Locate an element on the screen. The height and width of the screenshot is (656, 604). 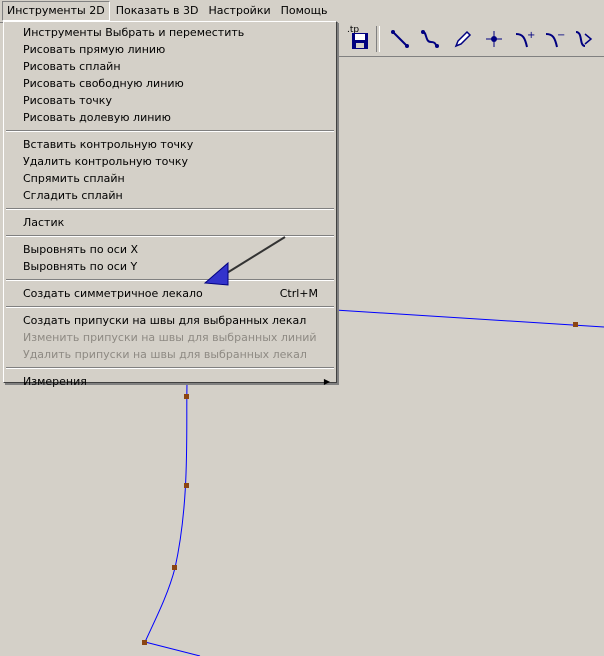
menu-item-measurements: Измерения ▶ is located at coordinates (170, 381).